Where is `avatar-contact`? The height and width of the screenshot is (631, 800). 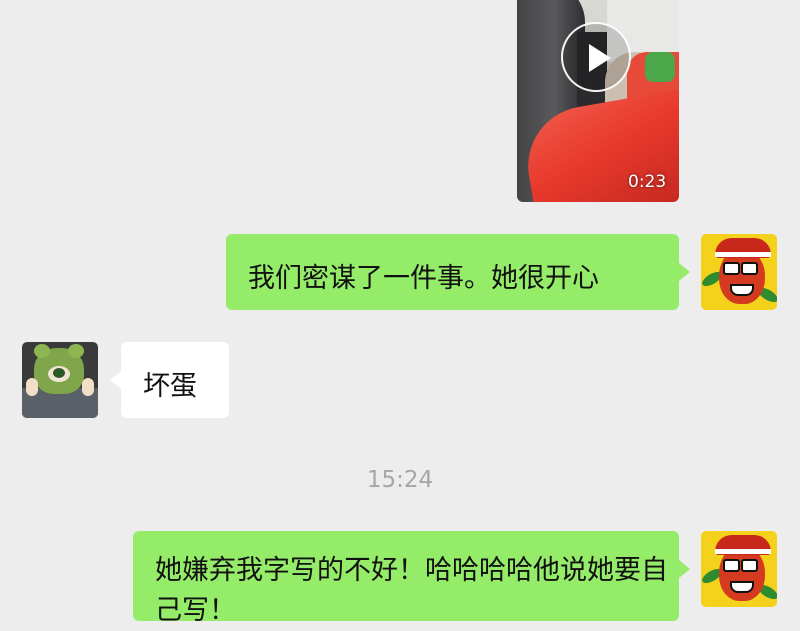 avatar-contact is located at coordinates (60, 380).